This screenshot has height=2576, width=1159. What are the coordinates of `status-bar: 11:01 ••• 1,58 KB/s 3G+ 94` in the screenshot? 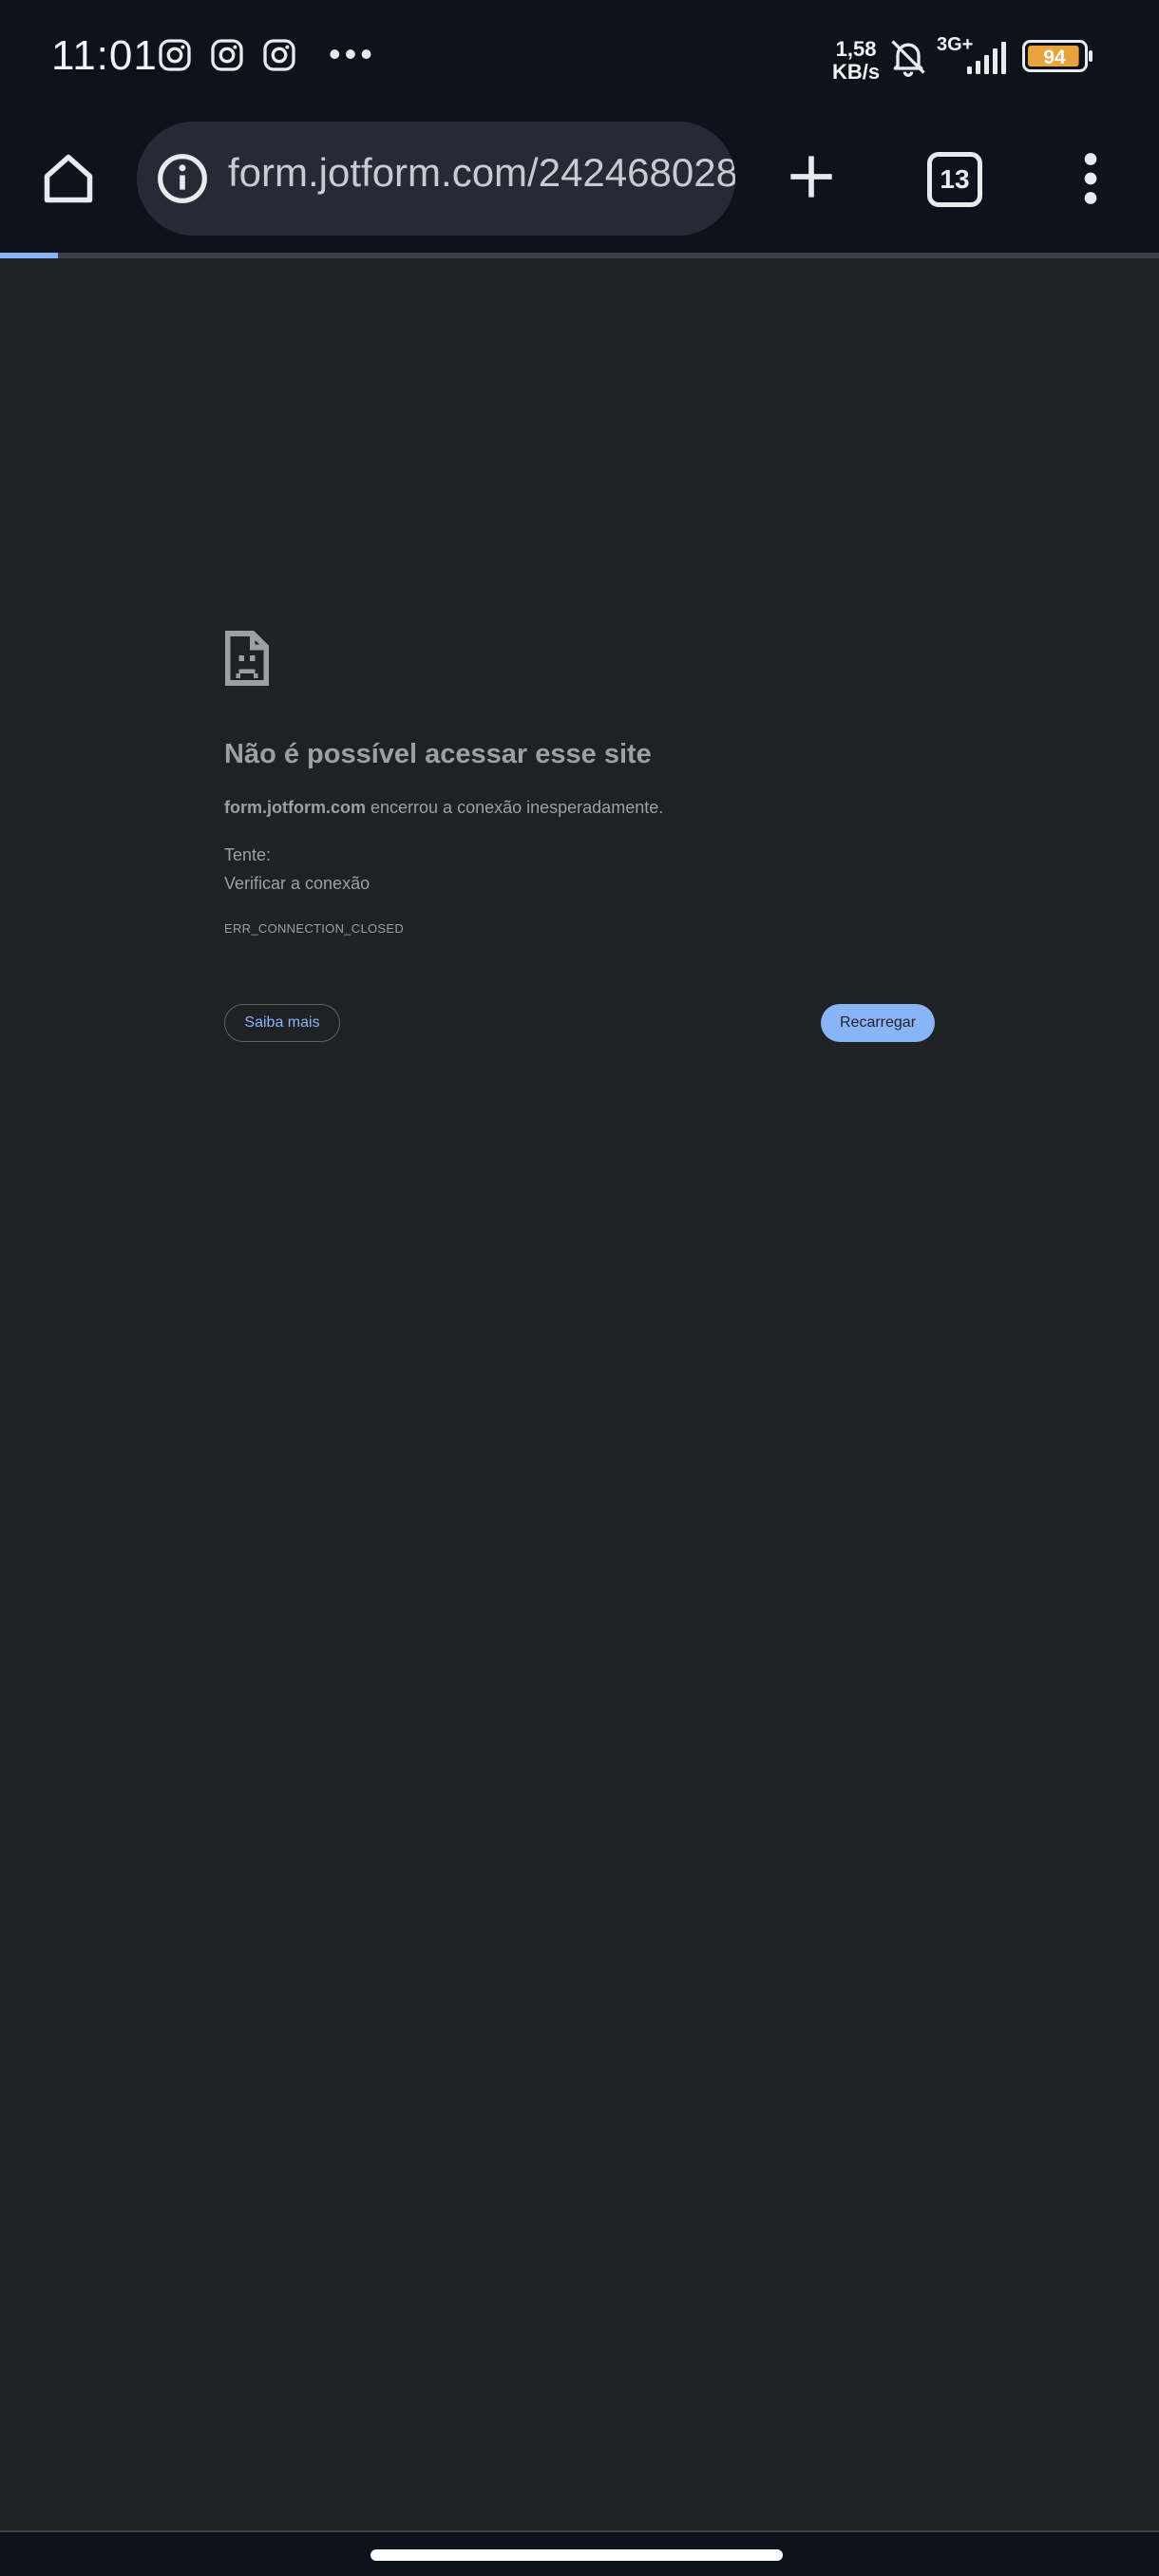 It's located at (579, 57).